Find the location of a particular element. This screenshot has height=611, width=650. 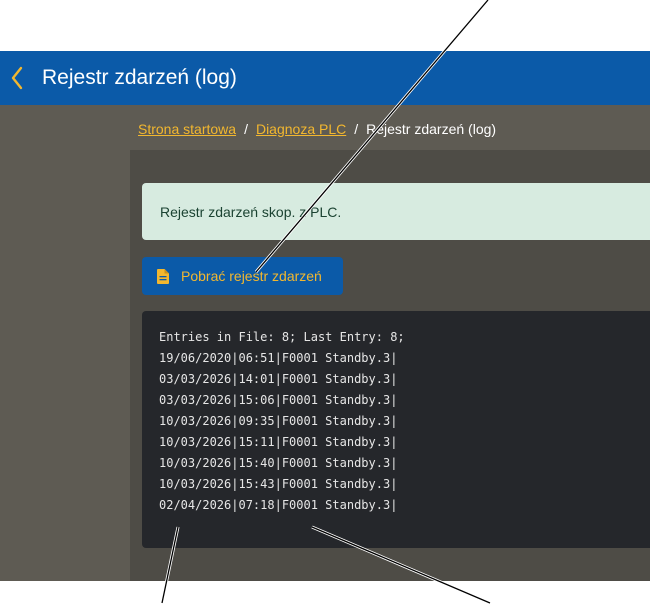

log-line: 03/03/2026|15:06|F0001 Standby.3| is located at coordinates (278, 400).